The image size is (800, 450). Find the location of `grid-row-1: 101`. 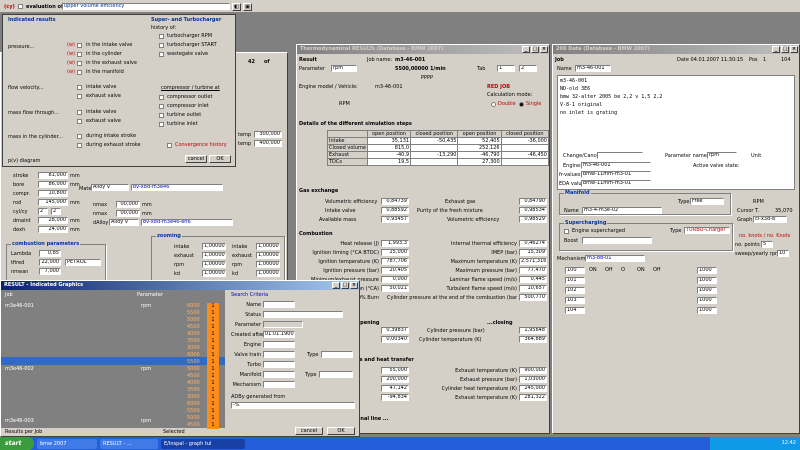

grid-row-1: 101 is located at coordinates (575, 280).